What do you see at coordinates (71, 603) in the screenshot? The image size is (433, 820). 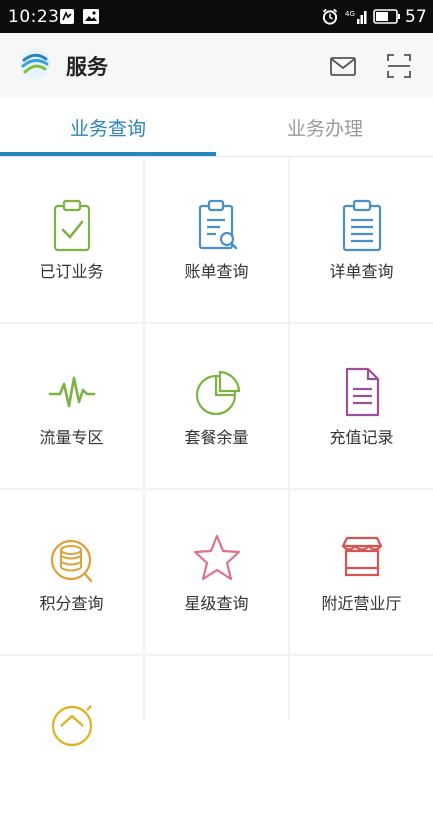 I see `service-label: 积分查询` at bounding box center [71, 603].